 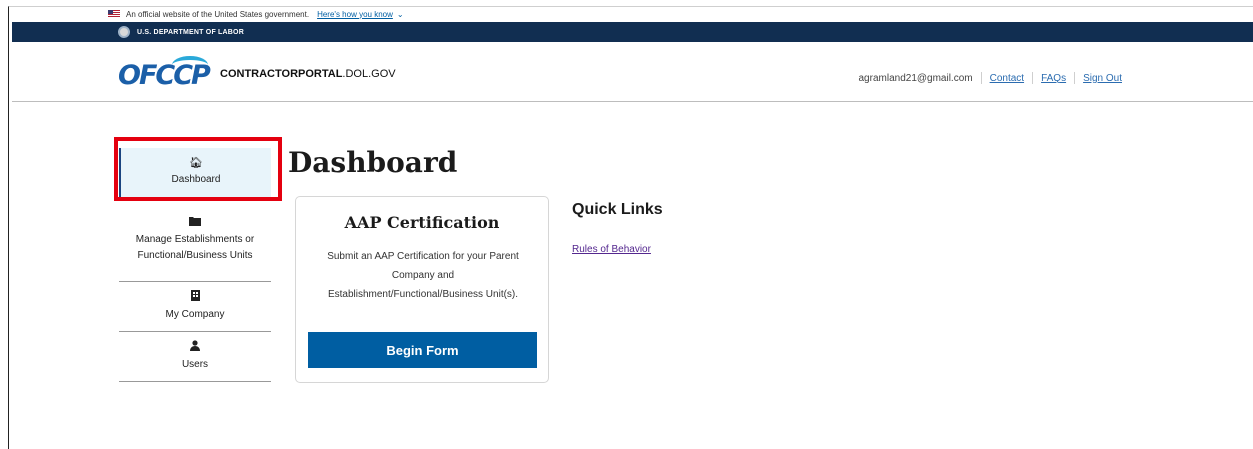 What do you see at coordinates (1007, 78) in the screenshot?
I see `contact-link: Contact` at bounding box center [1007, 78].